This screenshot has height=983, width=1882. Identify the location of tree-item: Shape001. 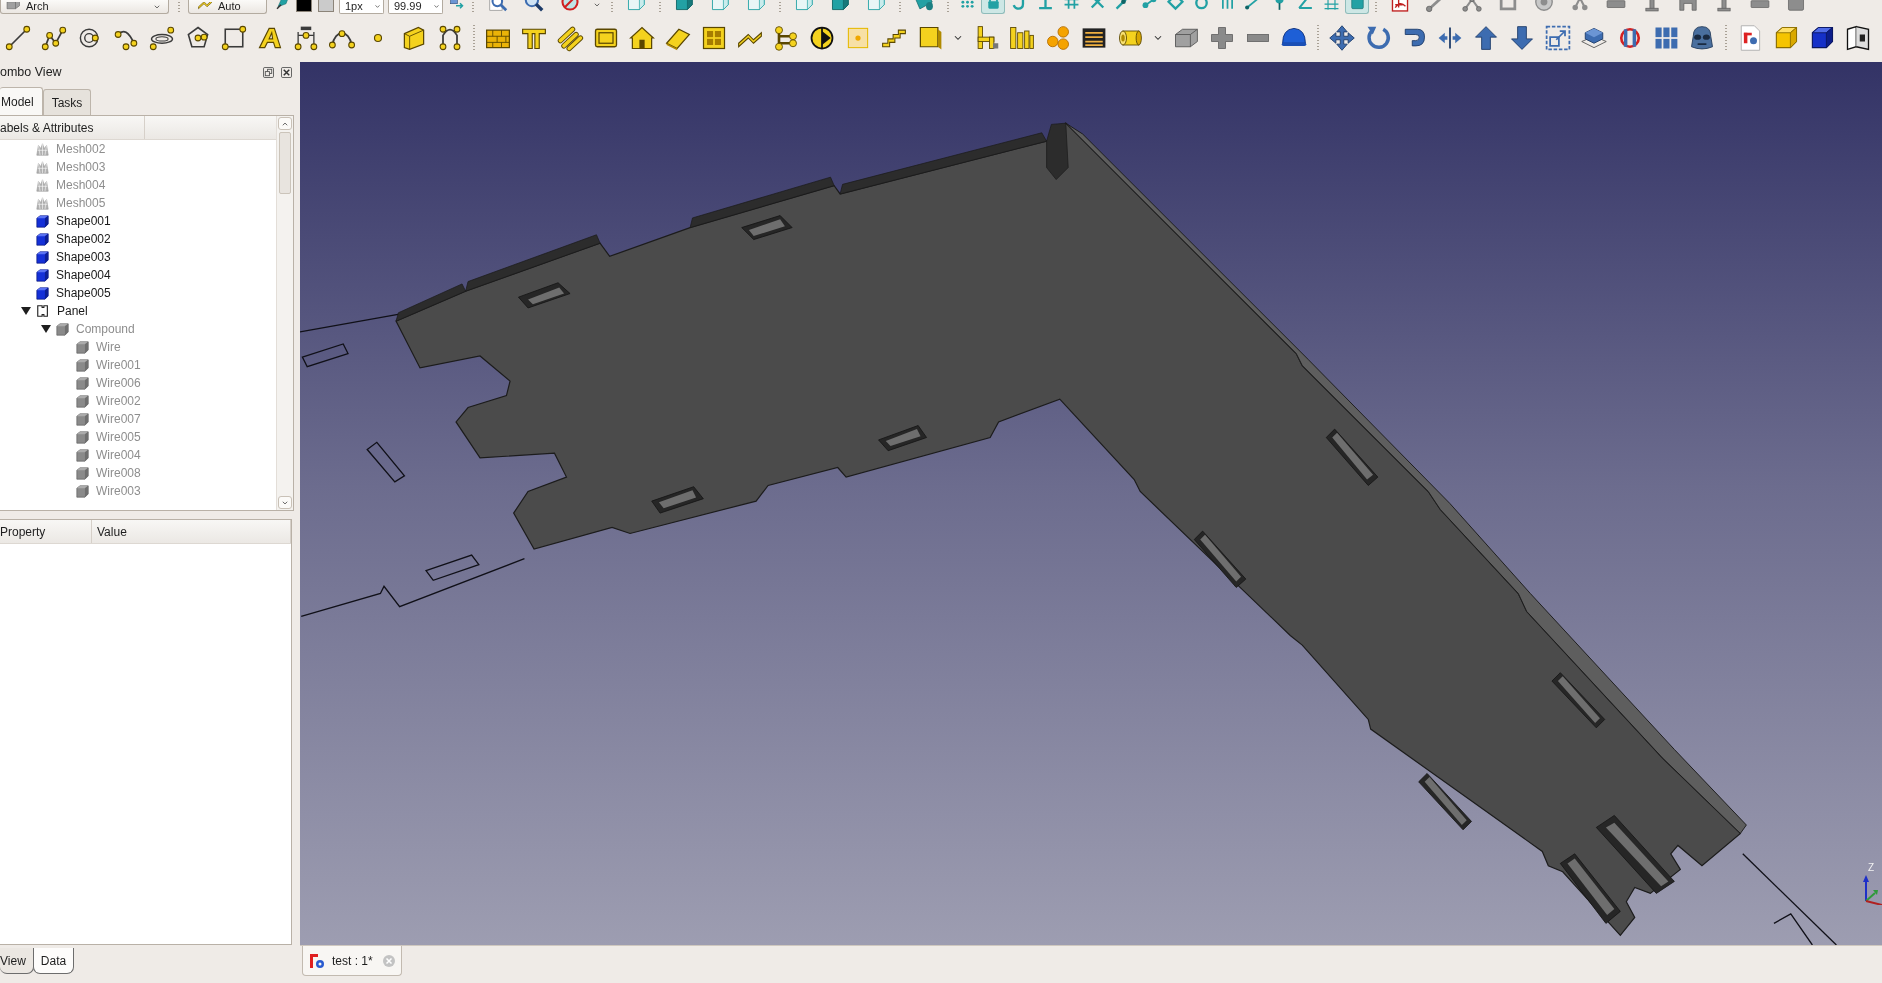
(83, 221).